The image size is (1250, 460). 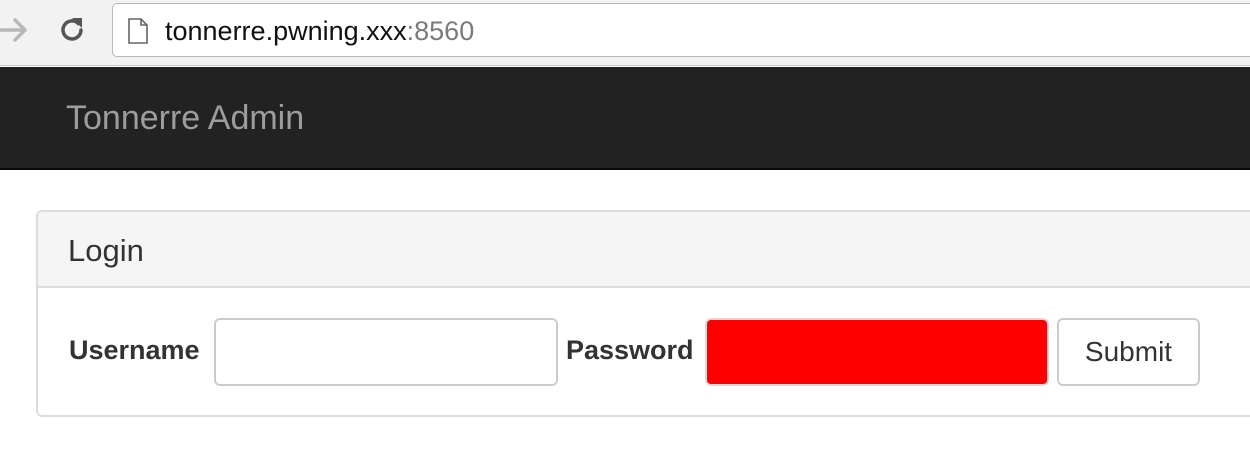 What do you see at coordinates (13, 30) in the screenshot?
I see `forward-arrow-icon` at bounding box center [13, 30].